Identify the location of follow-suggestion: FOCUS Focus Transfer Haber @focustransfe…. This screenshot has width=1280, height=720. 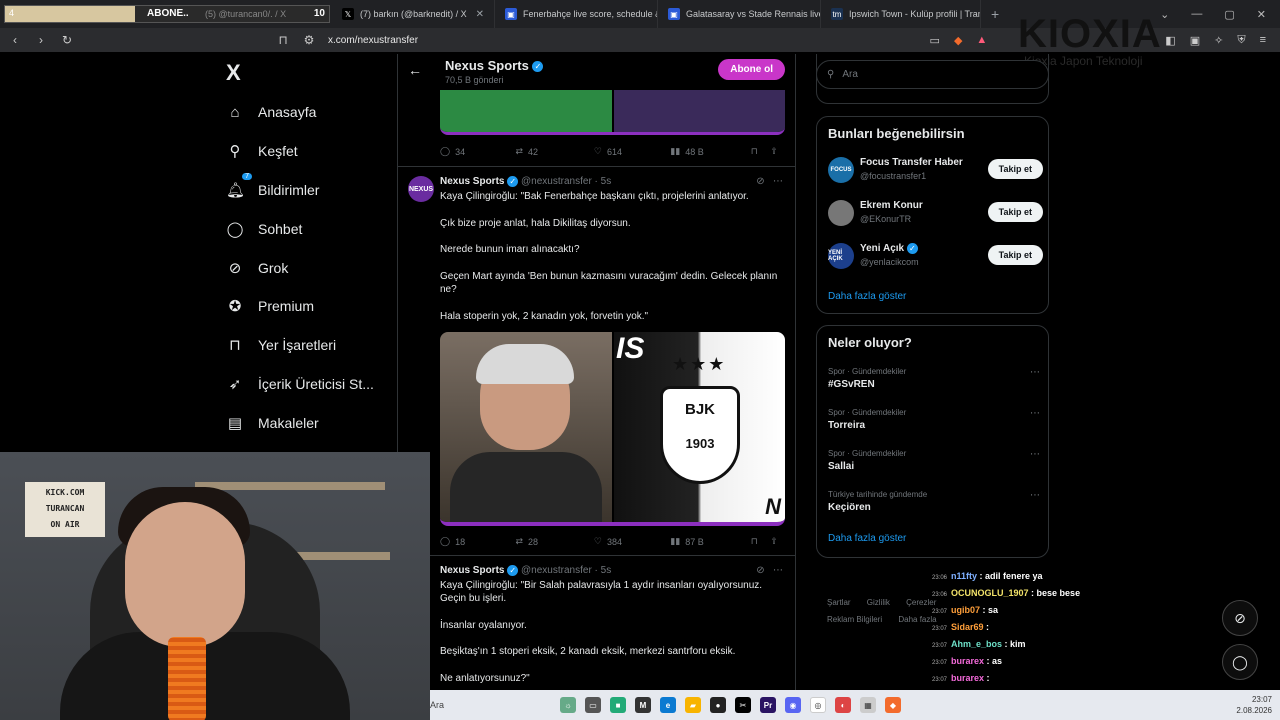
(935, 170).